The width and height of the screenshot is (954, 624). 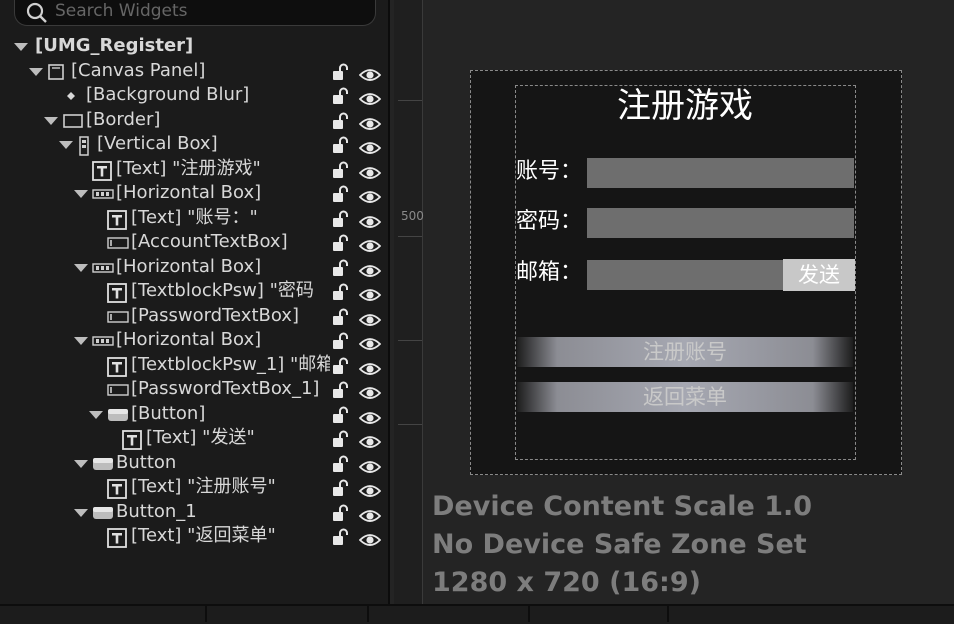 What do you see at coordinates (477, 614) in the screenshot?
I see `bottom-tab-bar` at bounding box center [477, 614].